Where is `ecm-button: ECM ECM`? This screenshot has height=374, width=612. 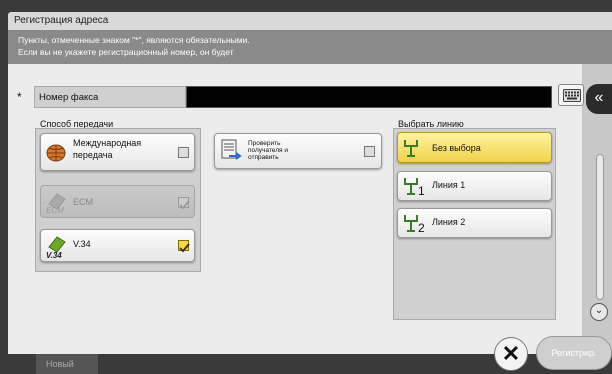
ecm-button: ECM ECM is located at coordinates (117, 201).